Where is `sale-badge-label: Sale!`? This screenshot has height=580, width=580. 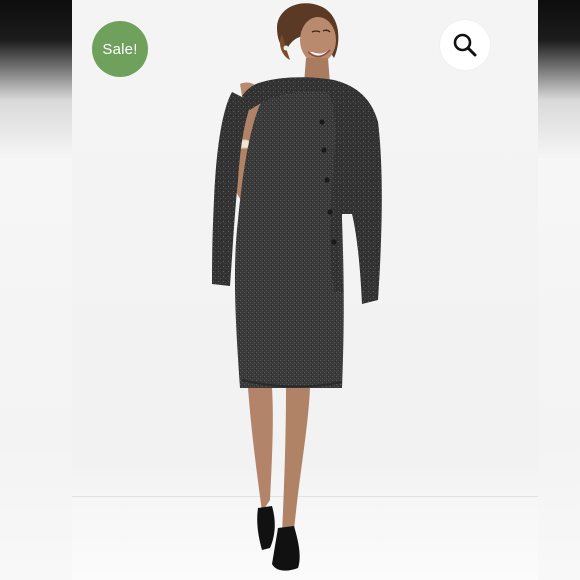 sale-badge-label: Sale! is located at coordinates (120, 49).